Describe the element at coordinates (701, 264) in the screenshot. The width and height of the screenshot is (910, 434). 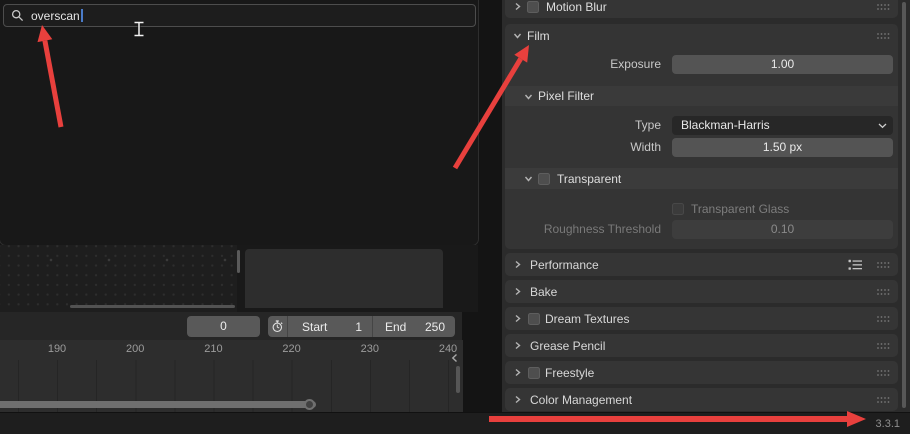
I see `collapsed-panel-row: Performance` at that location.